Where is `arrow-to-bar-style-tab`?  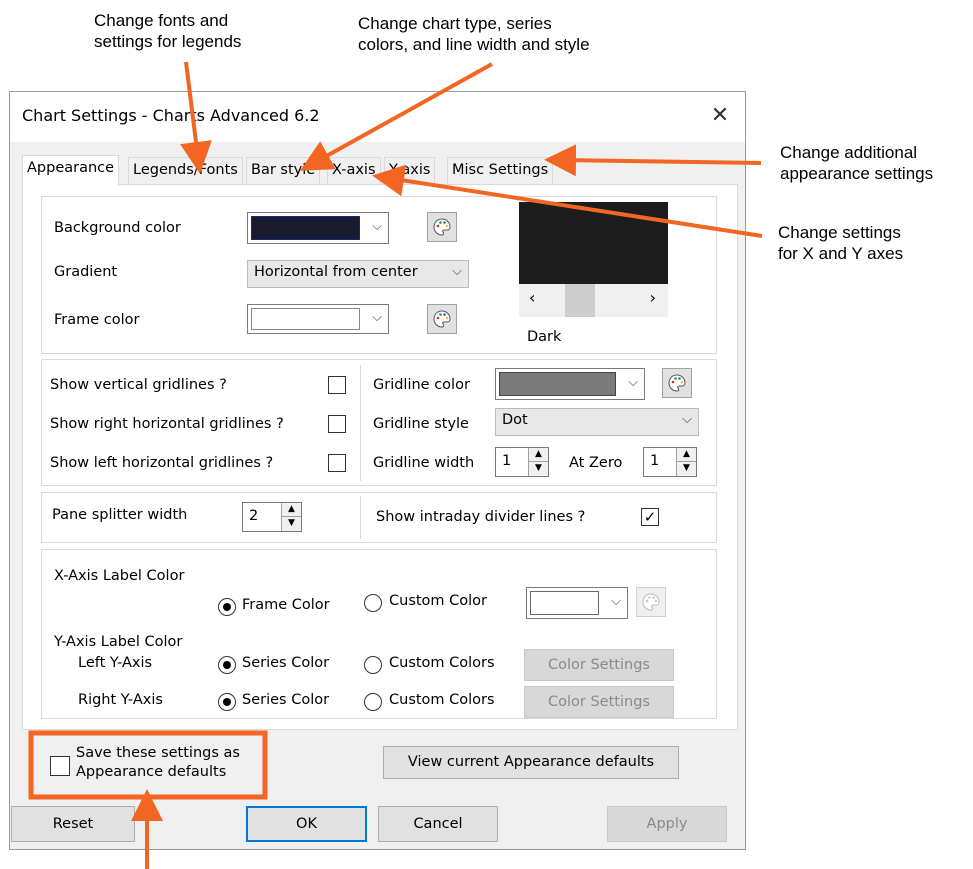 arrow-to-bar-style-tab is located at coordinates (396, 116).